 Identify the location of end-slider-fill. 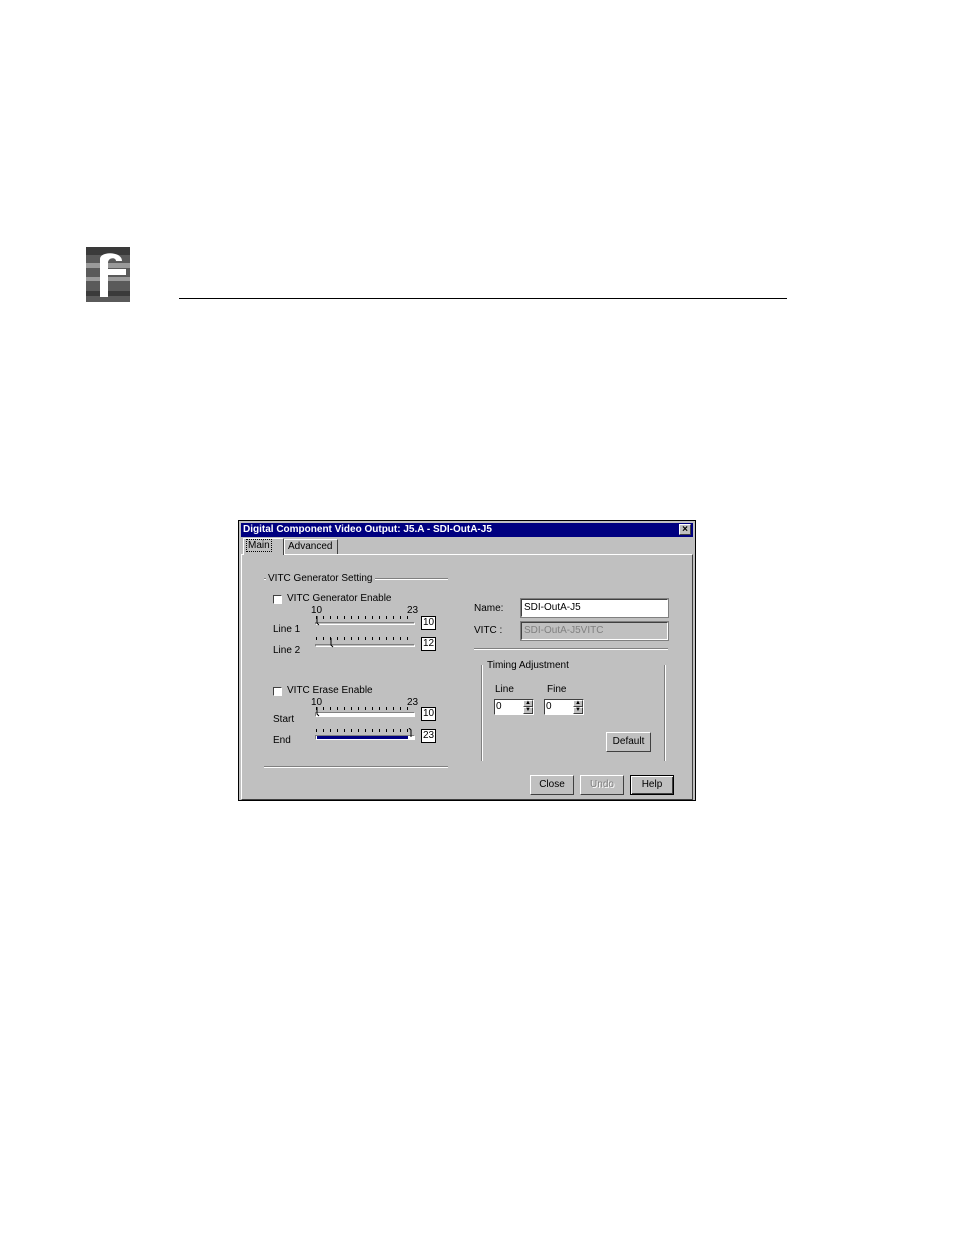
(362, 737).